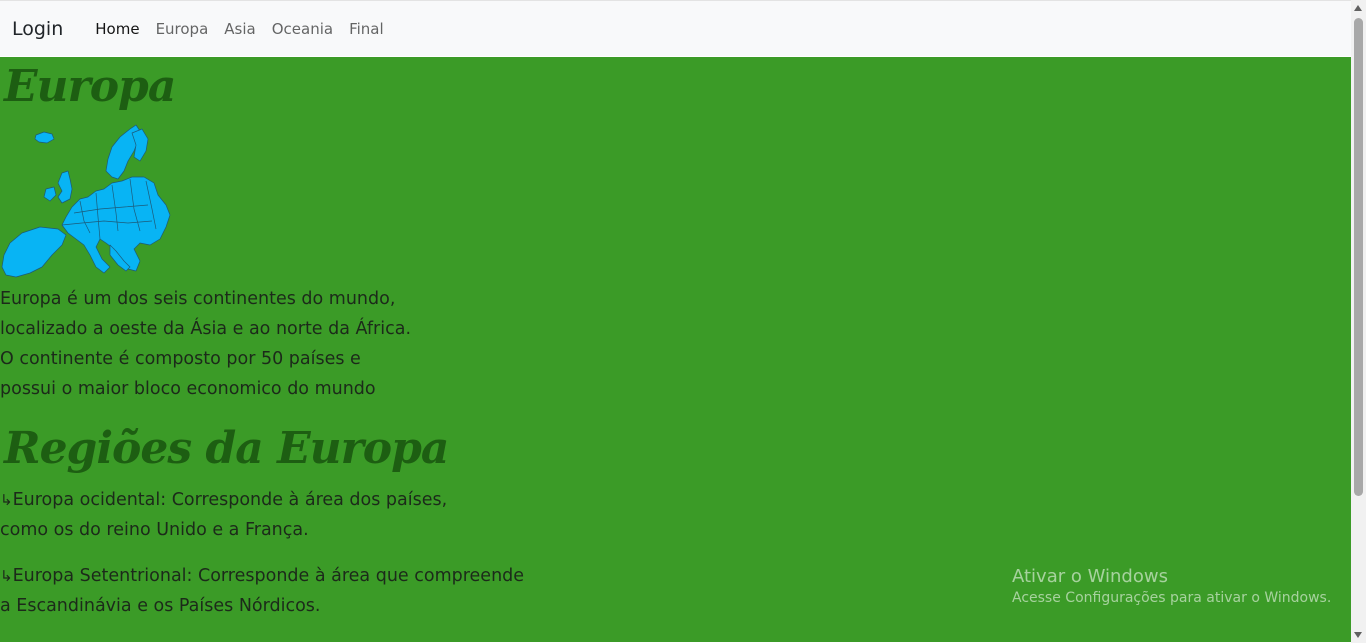 This screenshot has width=1366, height=643. I want to click on nav-link-europa: Europa, so click(182, 29).